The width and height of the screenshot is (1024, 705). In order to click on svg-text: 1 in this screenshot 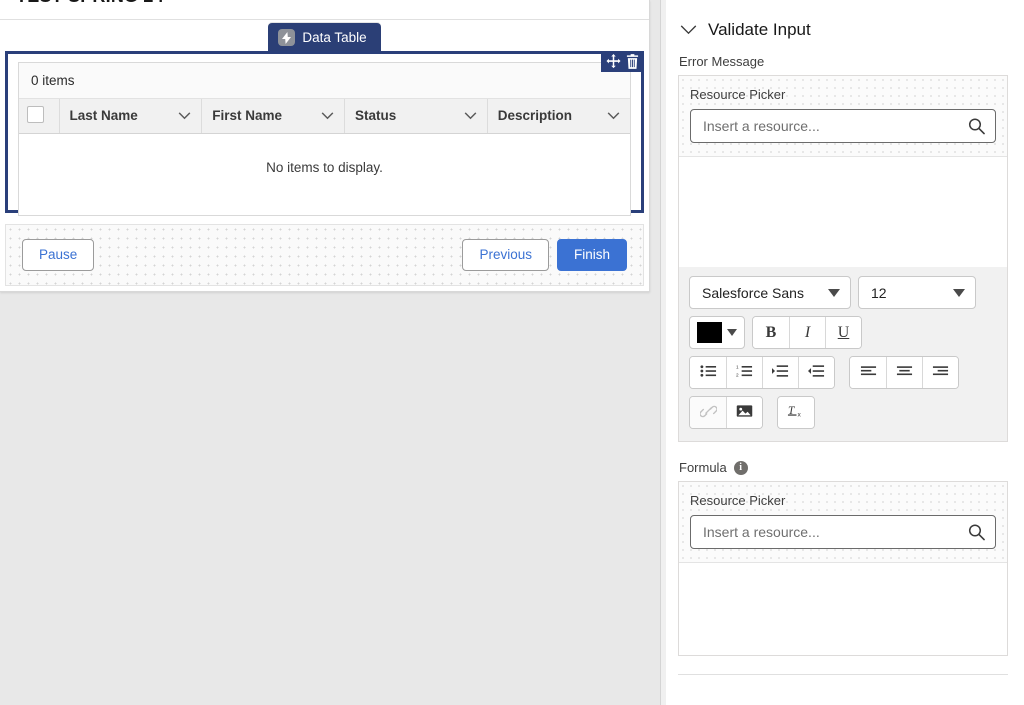, I will do `click(737, 368)`.